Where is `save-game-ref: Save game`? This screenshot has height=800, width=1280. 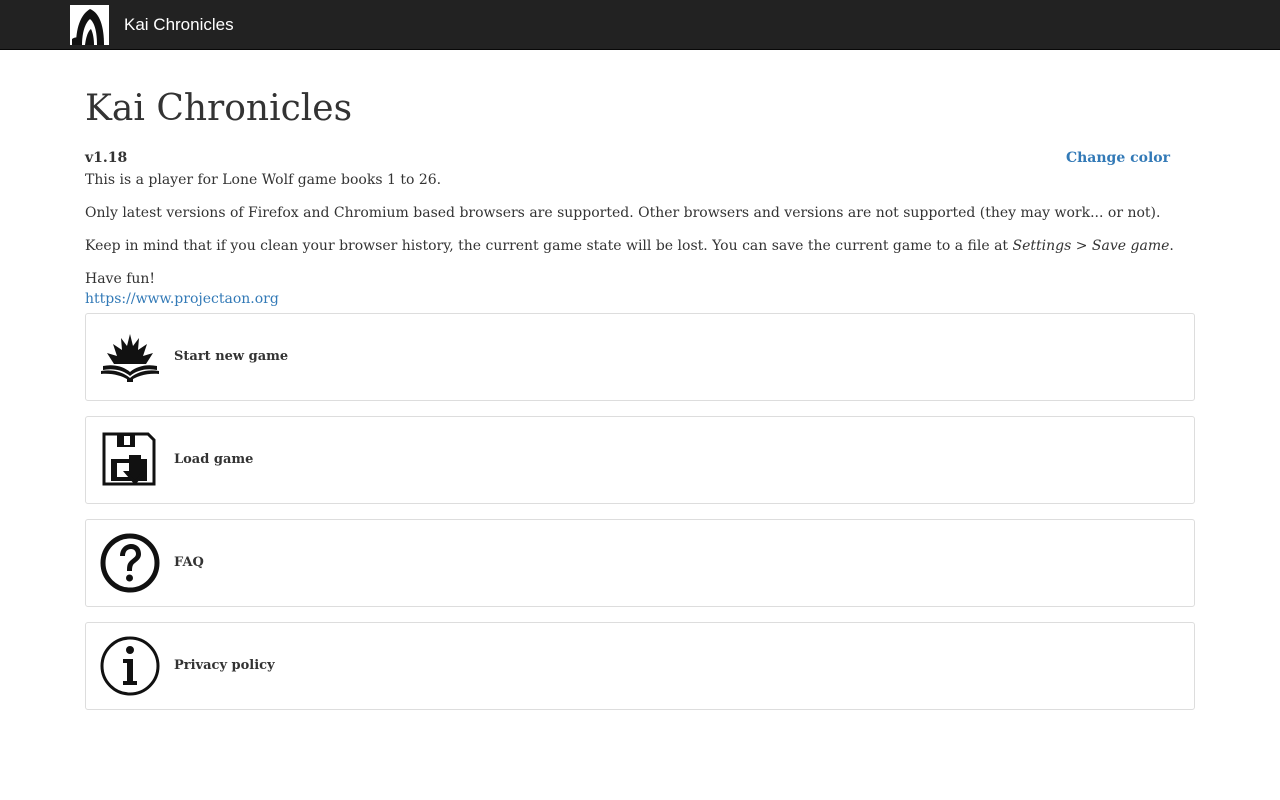 save-game-ref: Save game is located at coordinates (1130, 246).